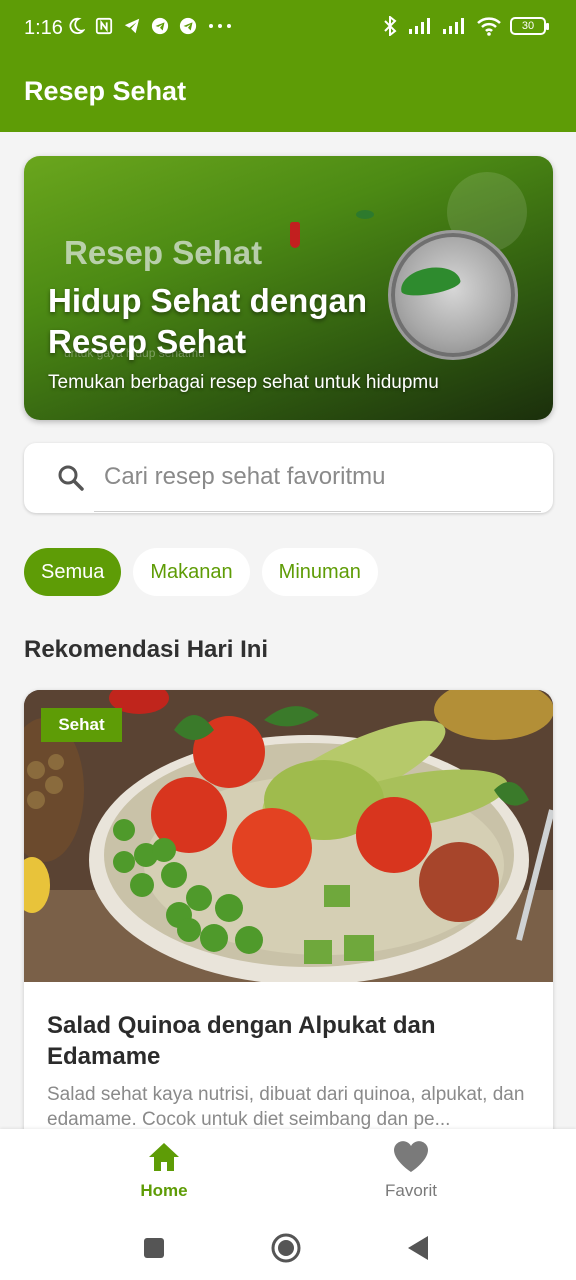  I want to click on section-title: Rekomendasi Hari Ini, so click(146, 649).